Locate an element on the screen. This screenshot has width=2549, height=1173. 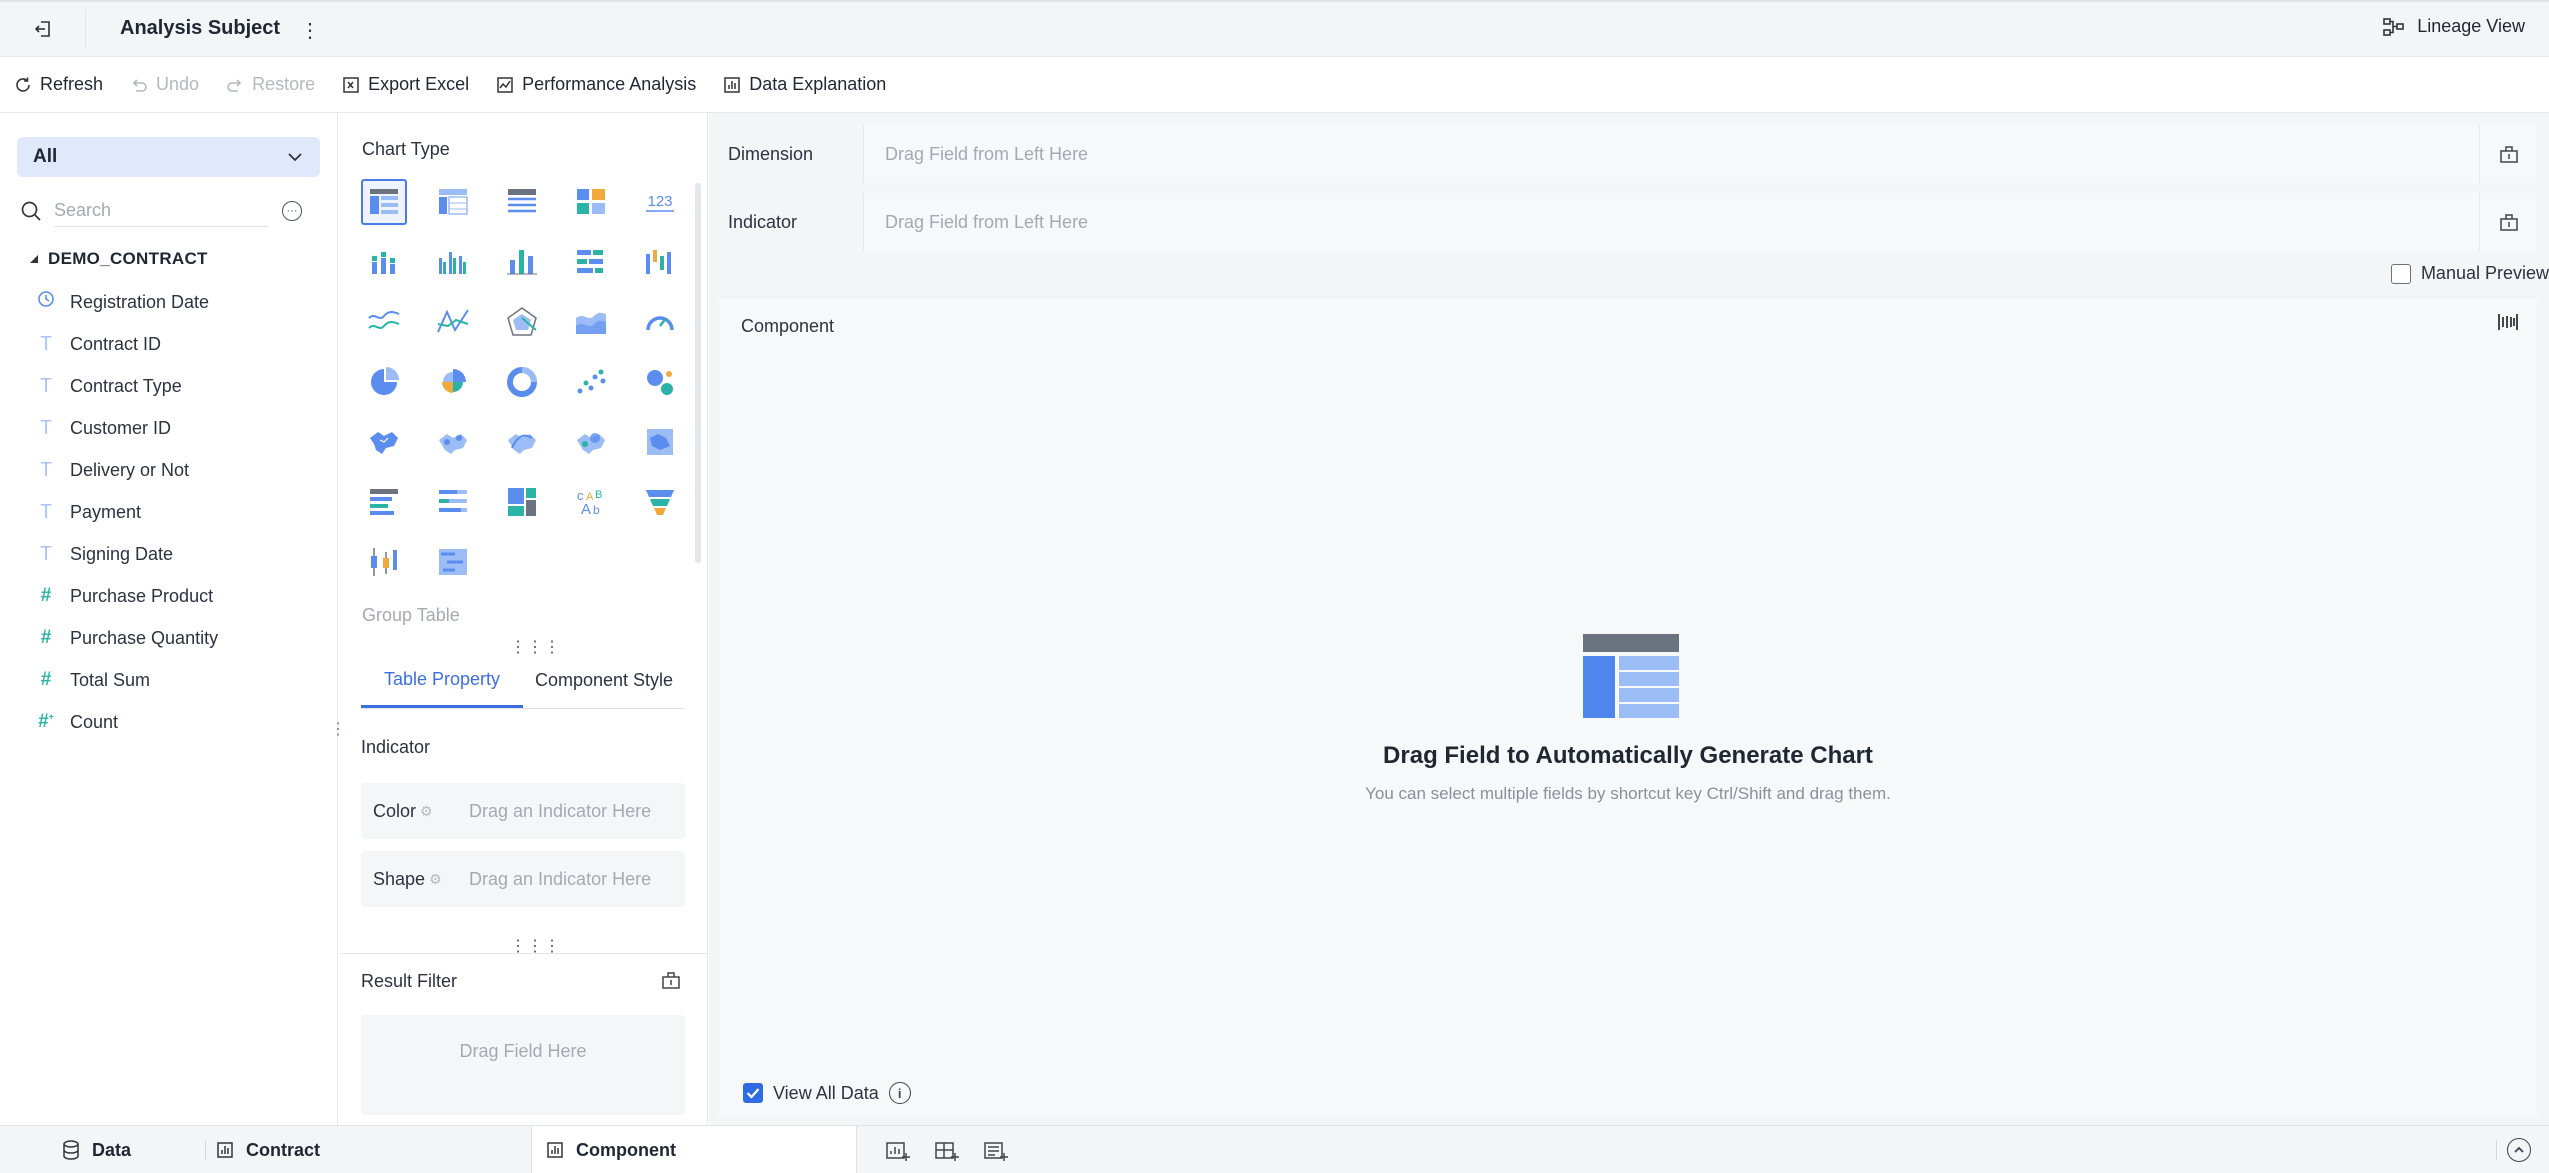
tab-component-style: Component Style is located at coordinates (604, 680).